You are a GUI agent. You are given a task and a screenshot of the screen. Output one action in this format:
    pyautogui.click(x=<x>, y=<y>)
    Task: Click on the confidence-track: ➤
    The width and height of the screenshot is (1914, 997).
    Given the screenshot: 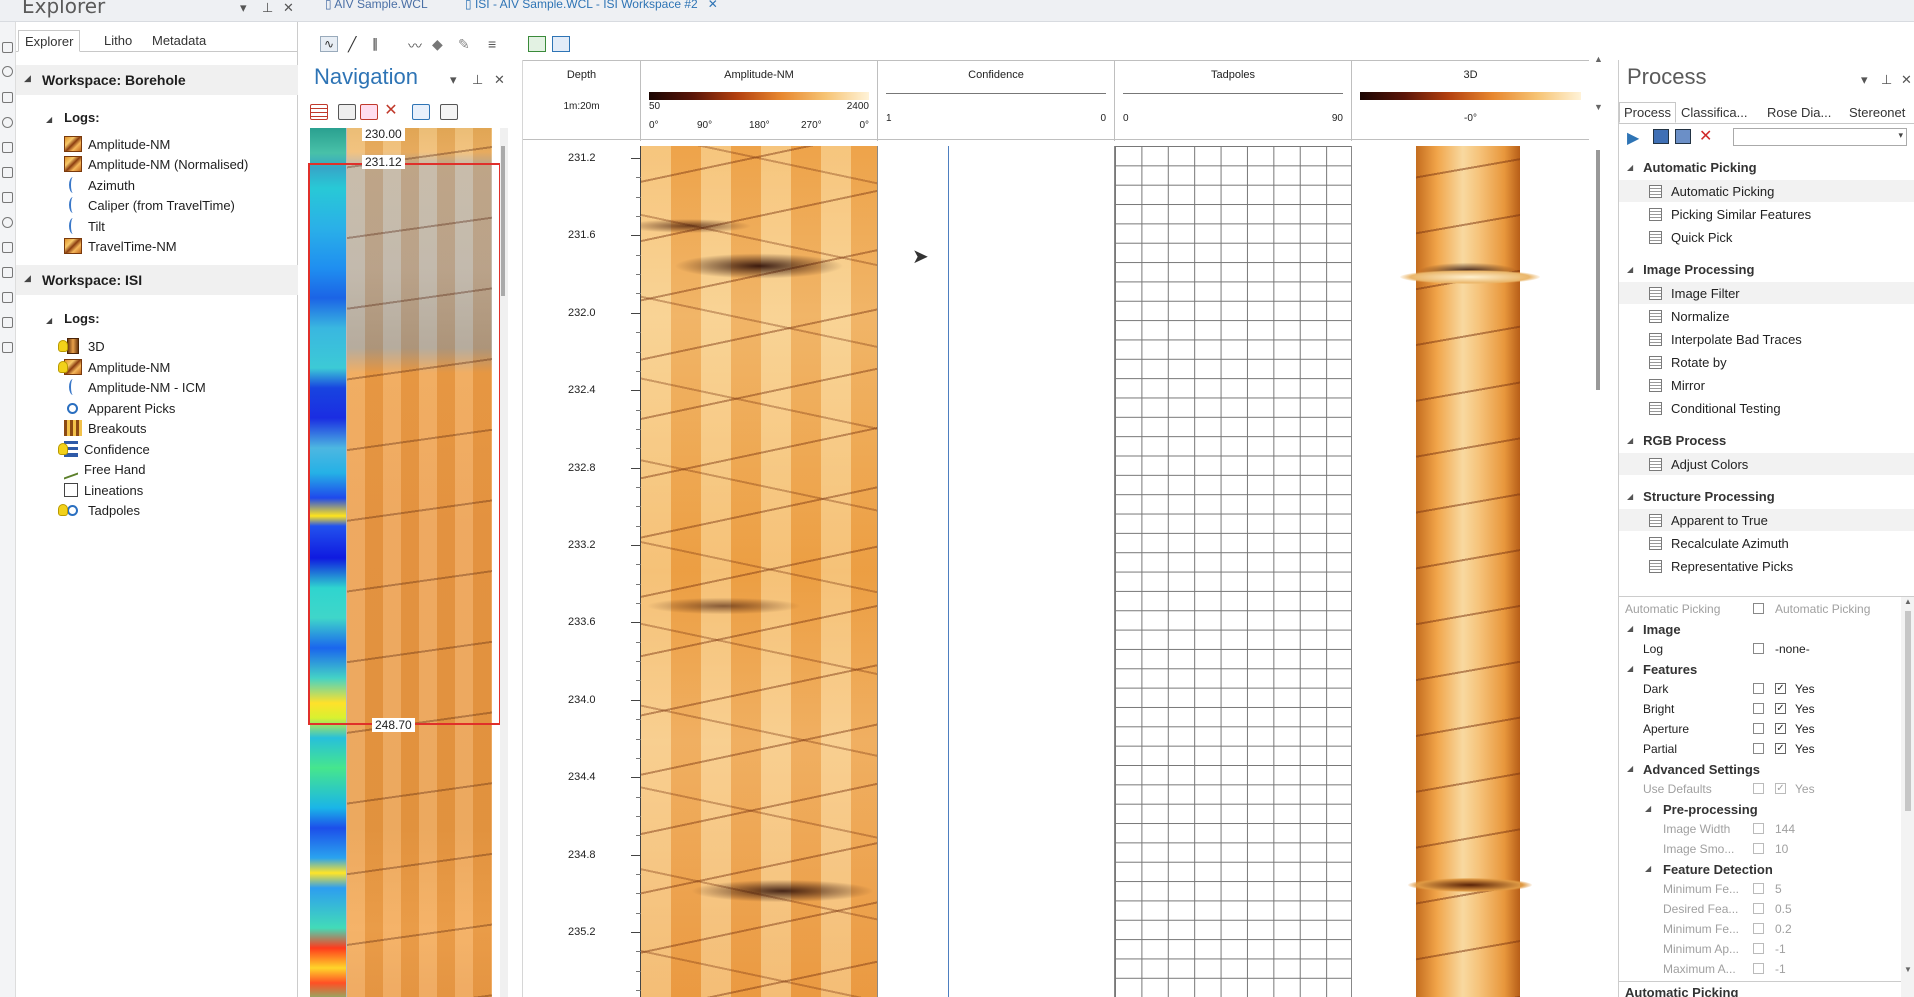 What is the action you would take?
    pyautogui.click(x=996, y=571)
    